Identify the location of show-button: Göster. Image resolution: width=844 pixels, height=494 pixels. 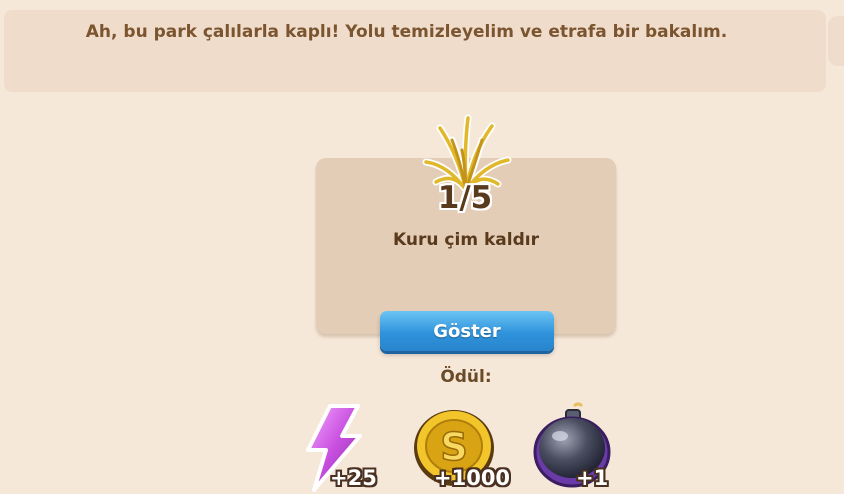
(467, 331).